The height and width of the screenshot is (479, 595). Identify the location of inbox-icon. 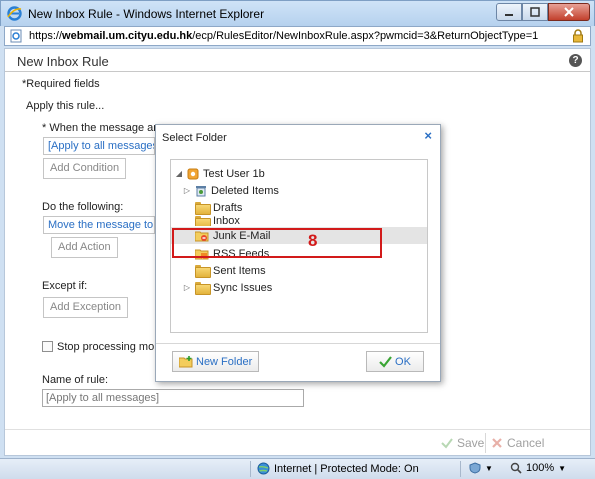
(203, 221).